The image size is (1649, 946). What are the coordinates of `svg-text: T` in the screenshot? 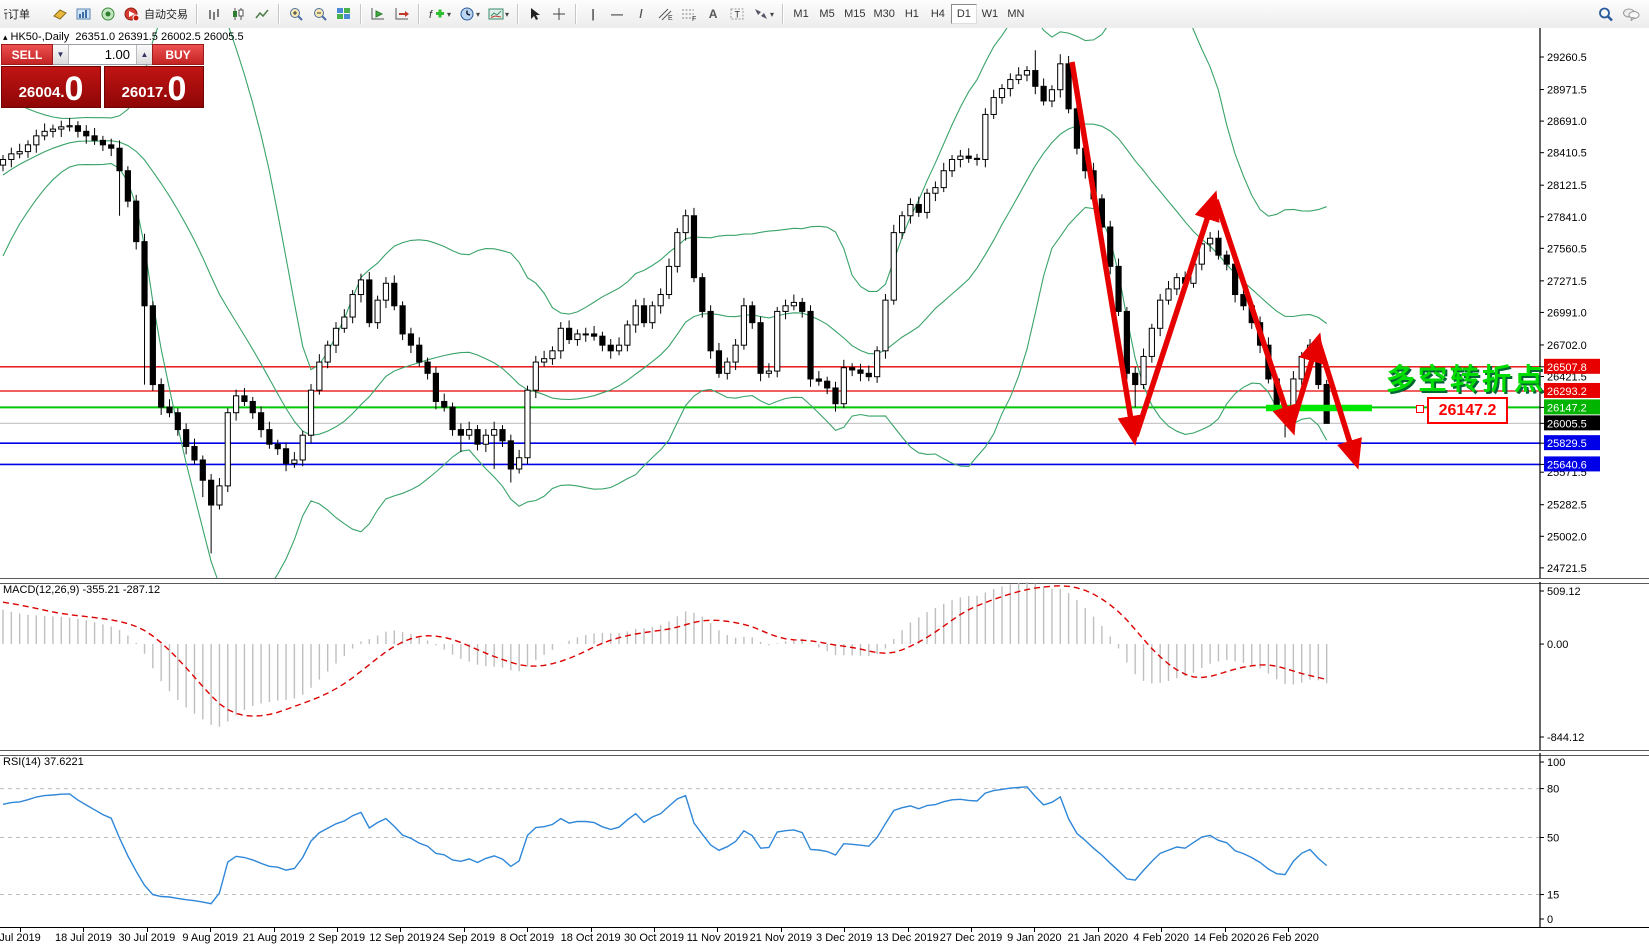 It's located at (738, 15).